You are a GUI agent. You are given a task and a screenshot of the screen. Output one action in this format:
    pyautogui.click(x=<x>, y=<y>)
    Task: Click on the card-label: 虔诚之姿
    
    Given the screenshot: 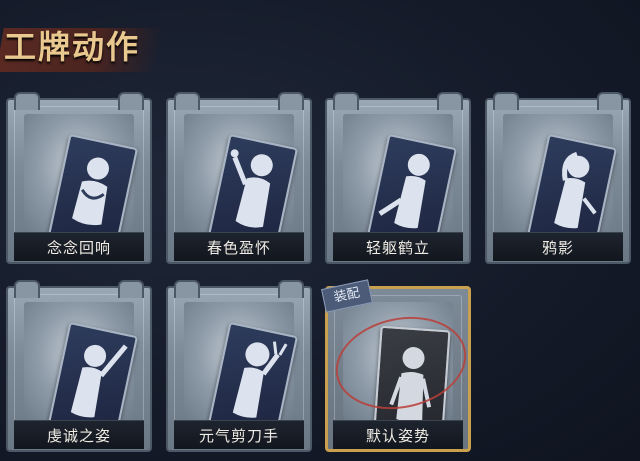 What is the action you would take?
    pyautogui.click(x=78, y=436)
    